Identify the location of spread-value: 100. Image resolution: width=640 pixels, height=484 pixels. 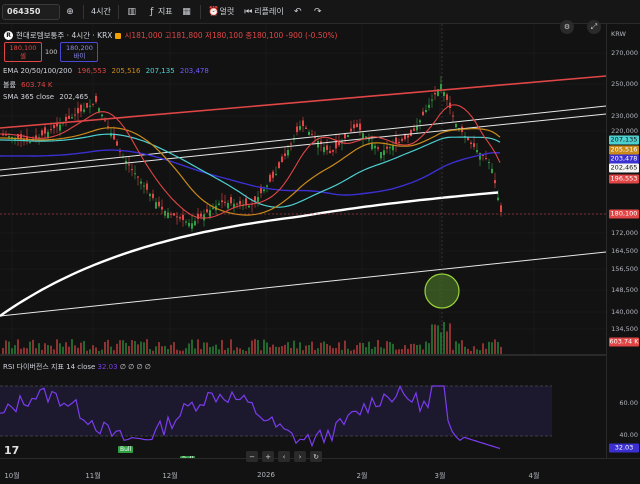
(51, 52).